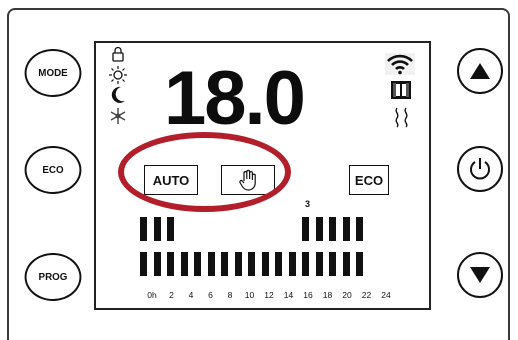  I want to click on hand-icon, so click(247, 180).